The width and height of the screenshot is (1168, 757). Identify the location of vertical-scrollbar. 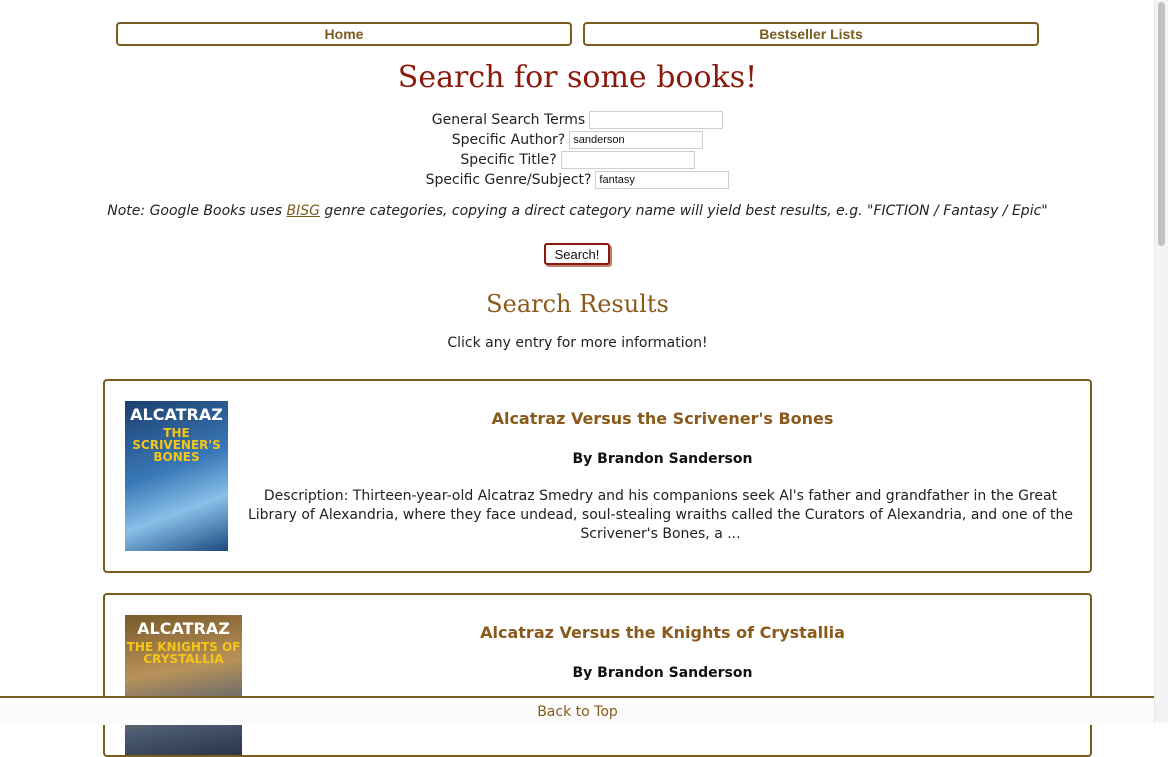
(1161, 361).